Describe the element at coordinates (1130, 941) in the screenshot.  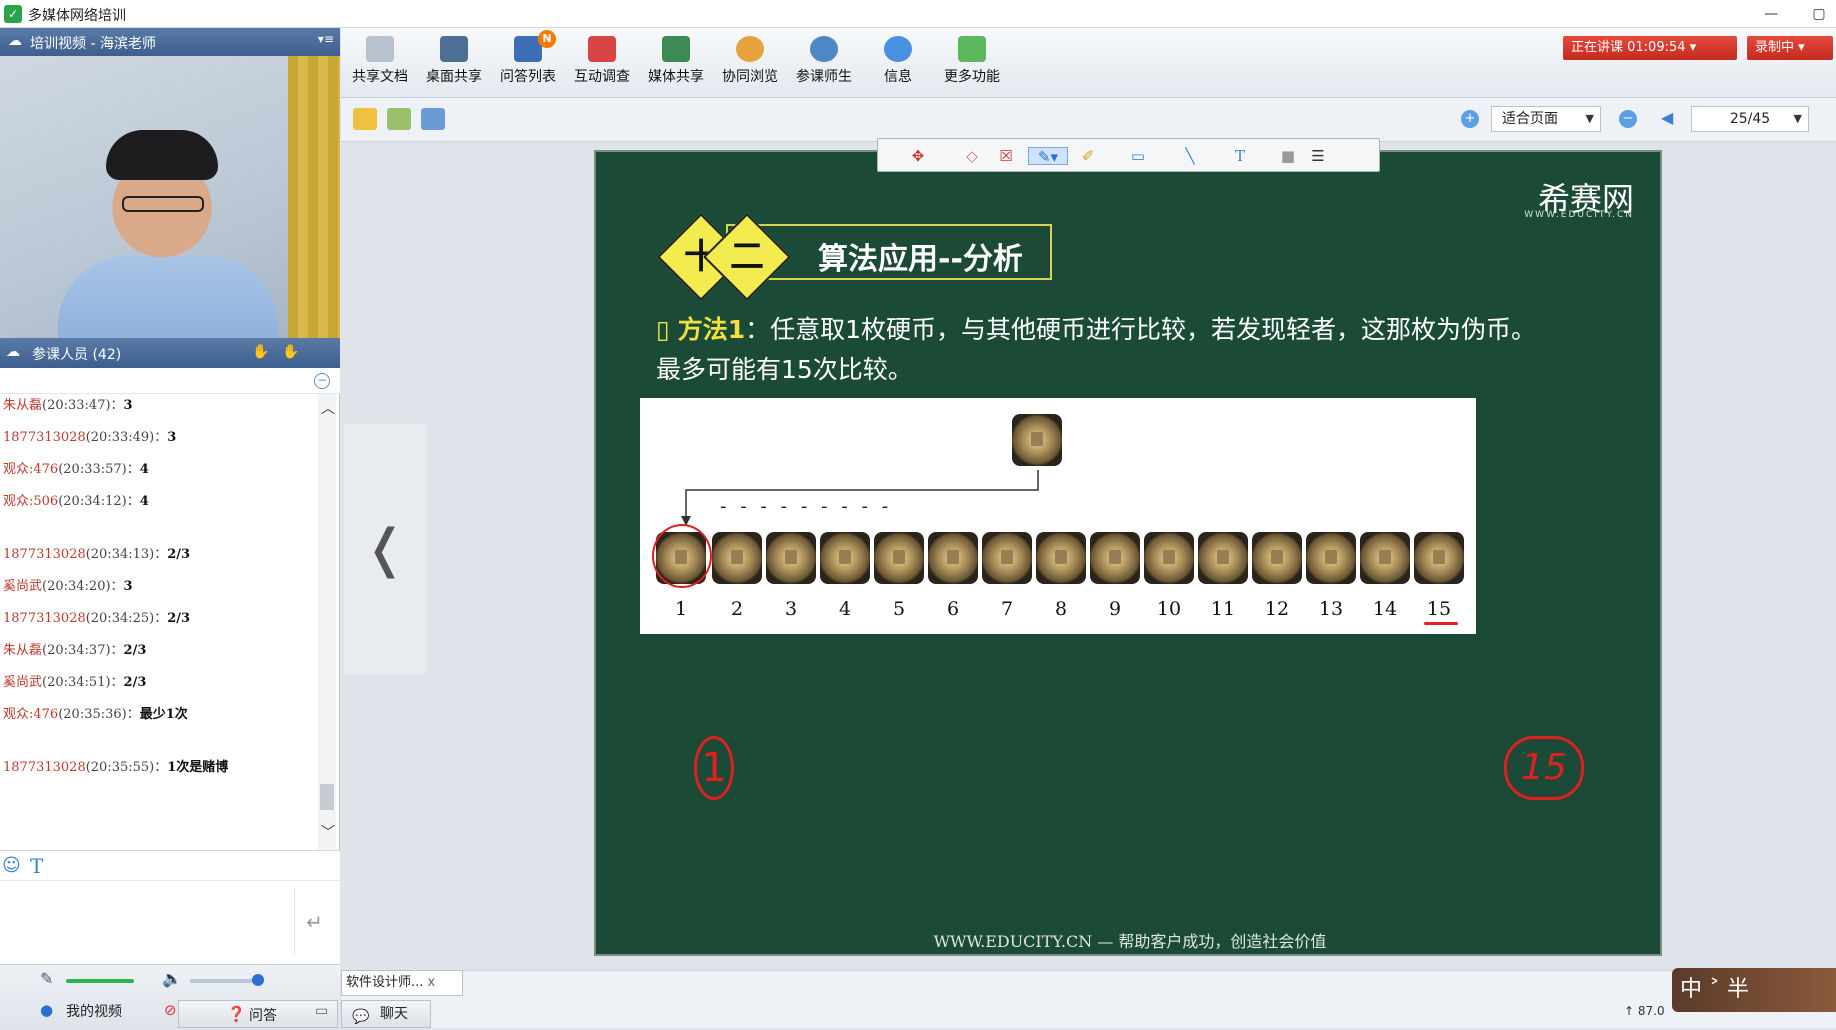
I see `slide-footer: WWW.EDUCITY.CN — 帮助客户成功，创造社会价值` at that location.